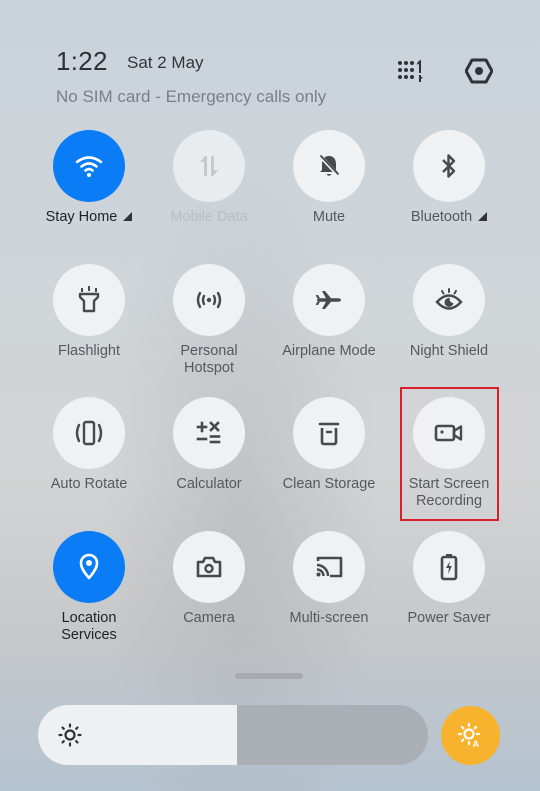 The width and height of the screenshot is (540, 791). I want to click on auto-brightness-button: A, so click(470, 735).